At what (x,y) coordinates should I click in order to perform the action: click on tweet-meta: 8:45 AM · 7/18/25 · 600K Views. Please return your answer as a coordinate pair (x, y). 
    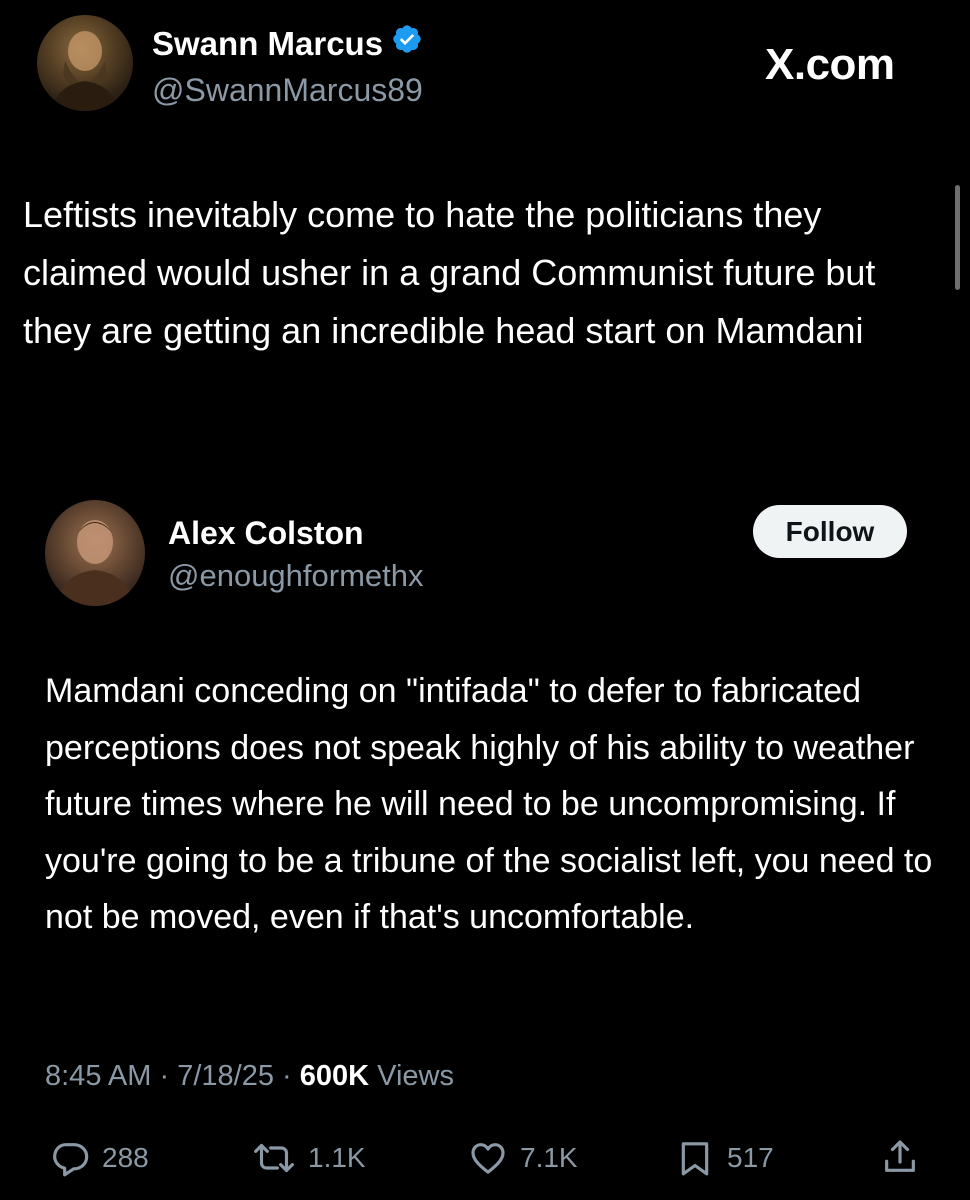
    Looking at the image, I should click on (249, 1076).